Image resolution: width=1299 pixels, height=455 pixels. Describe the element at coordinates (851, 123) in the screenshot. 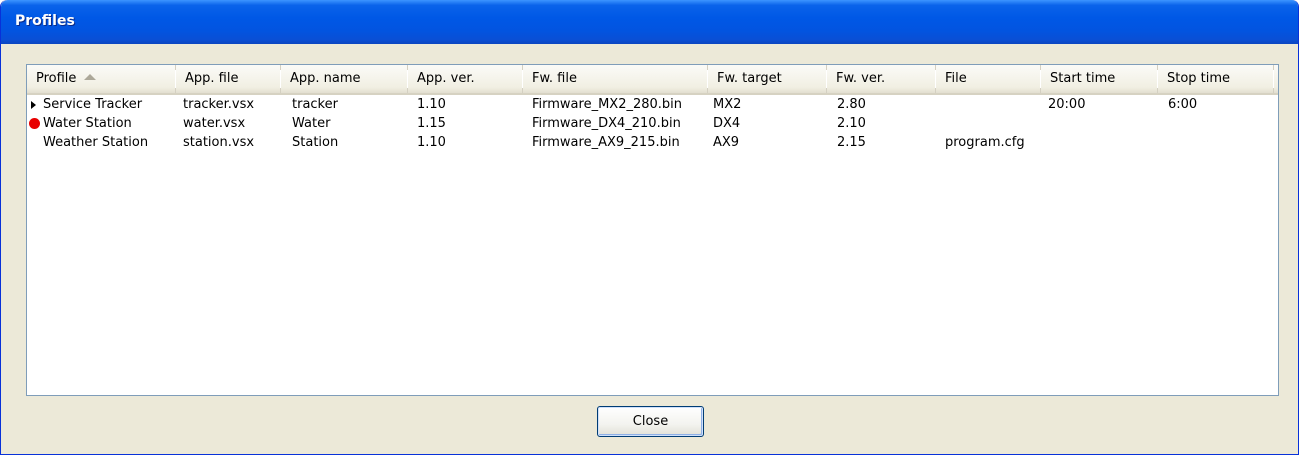

I see `cell-fw-ver: 2.10` at that location.